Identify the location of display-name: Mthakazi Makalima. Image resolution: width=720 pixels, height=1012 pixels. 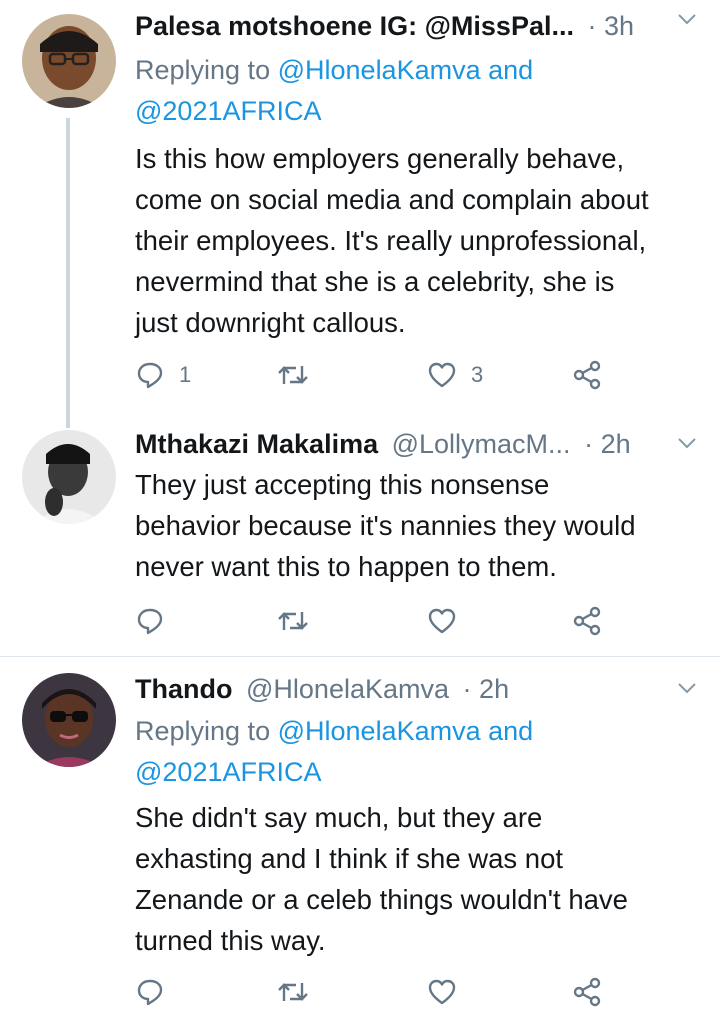
(256, 444).